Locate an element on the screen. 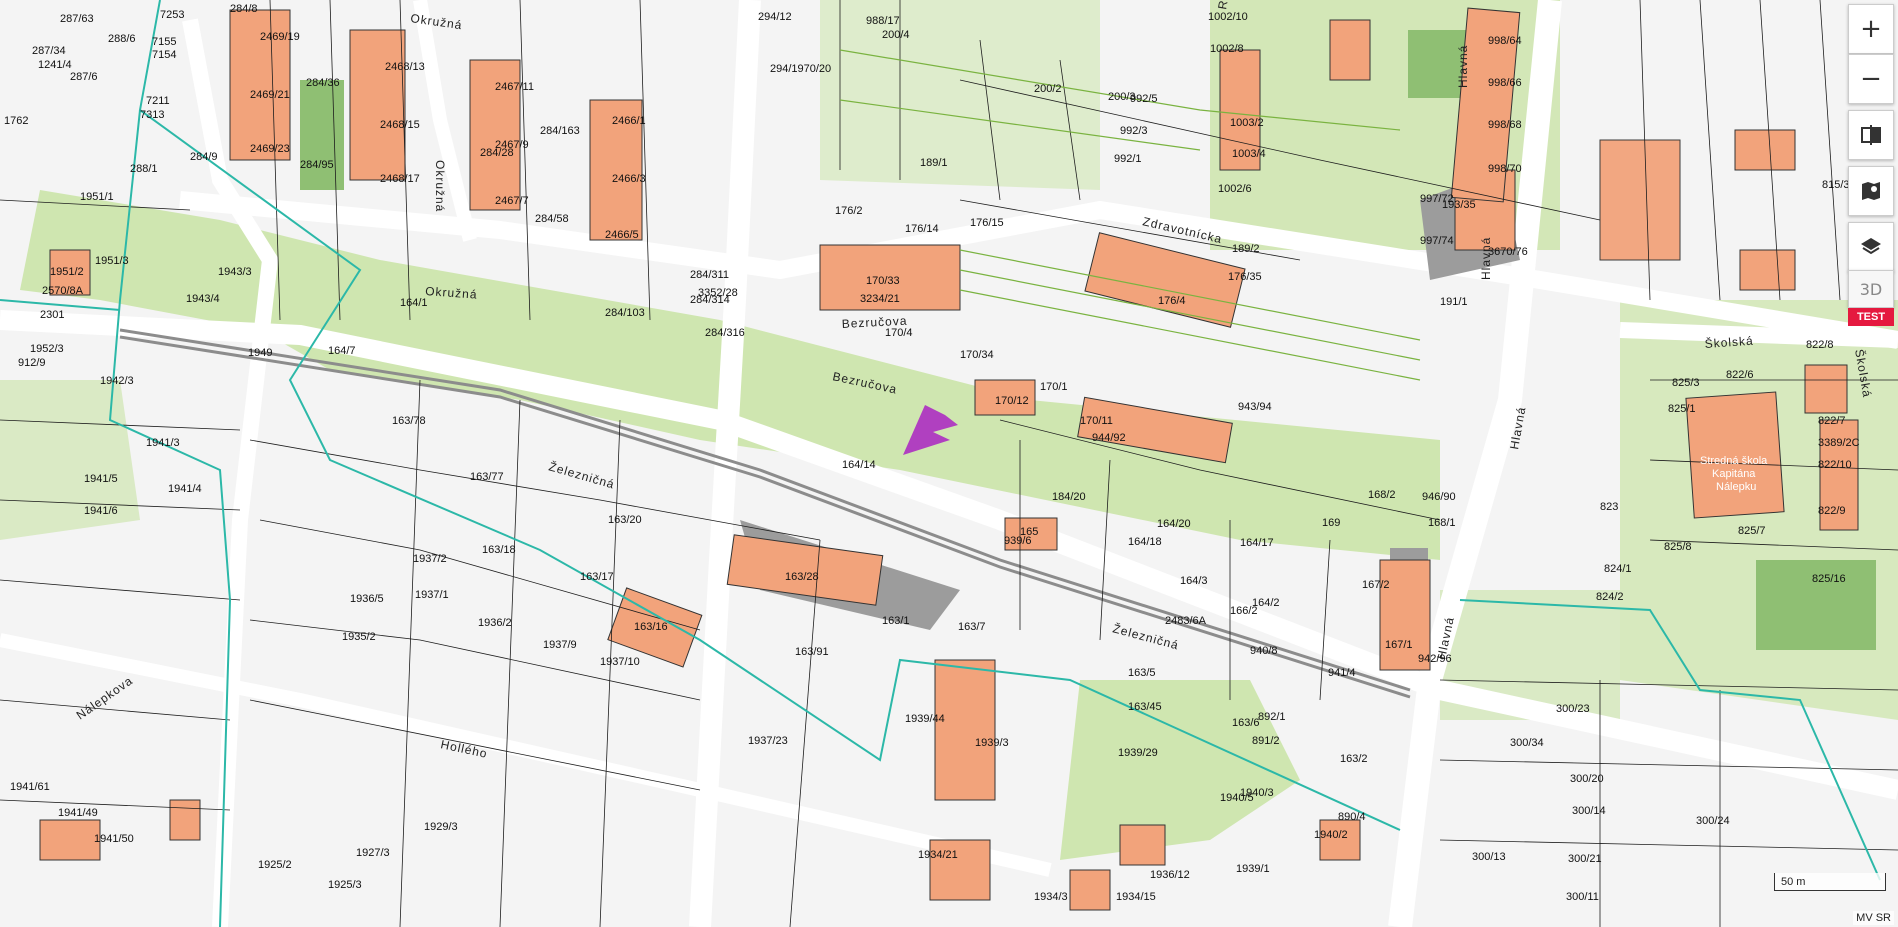 The width and height of the screenshot is (1898, 927). parcel-label: 163/16 is located at coordinates (651, 627).